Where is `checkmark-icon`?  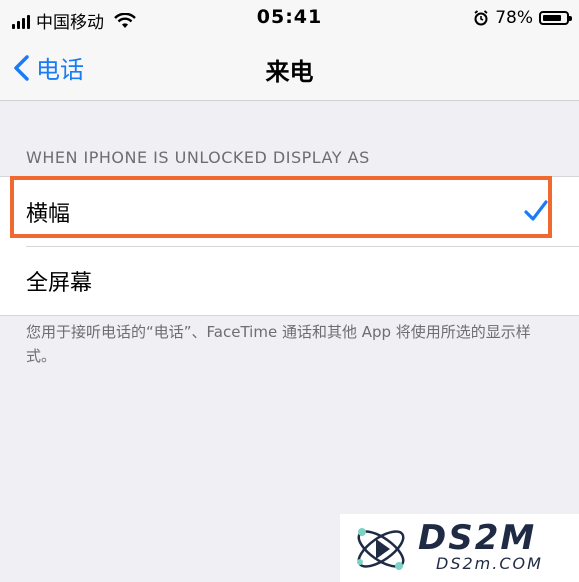 checkmark-icon is located at coordinates (536, 210).